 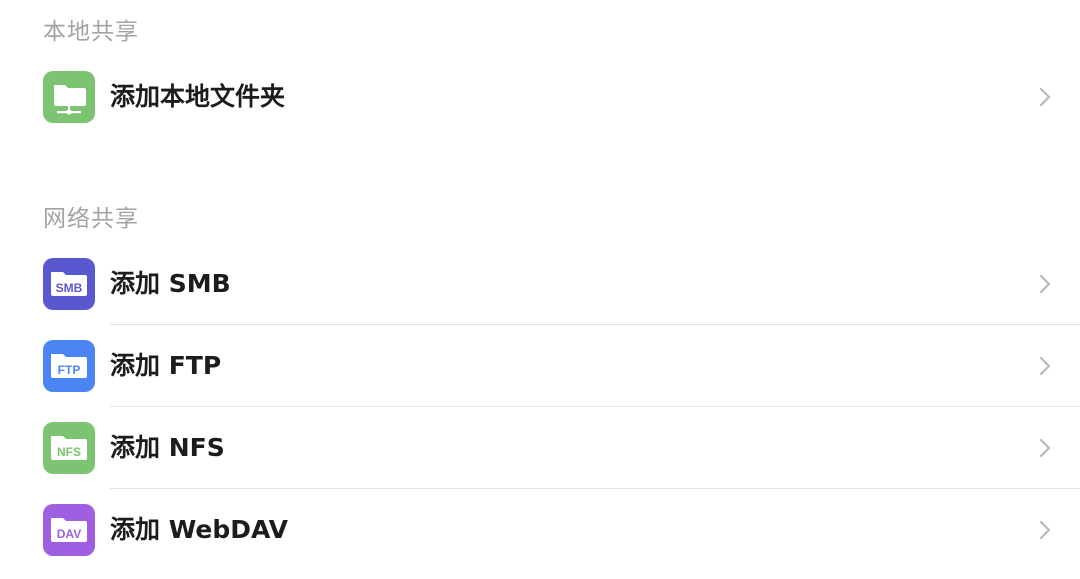 I want to click on add-webdav-label: 添加 WebDAV, so click(x=199, y=529).